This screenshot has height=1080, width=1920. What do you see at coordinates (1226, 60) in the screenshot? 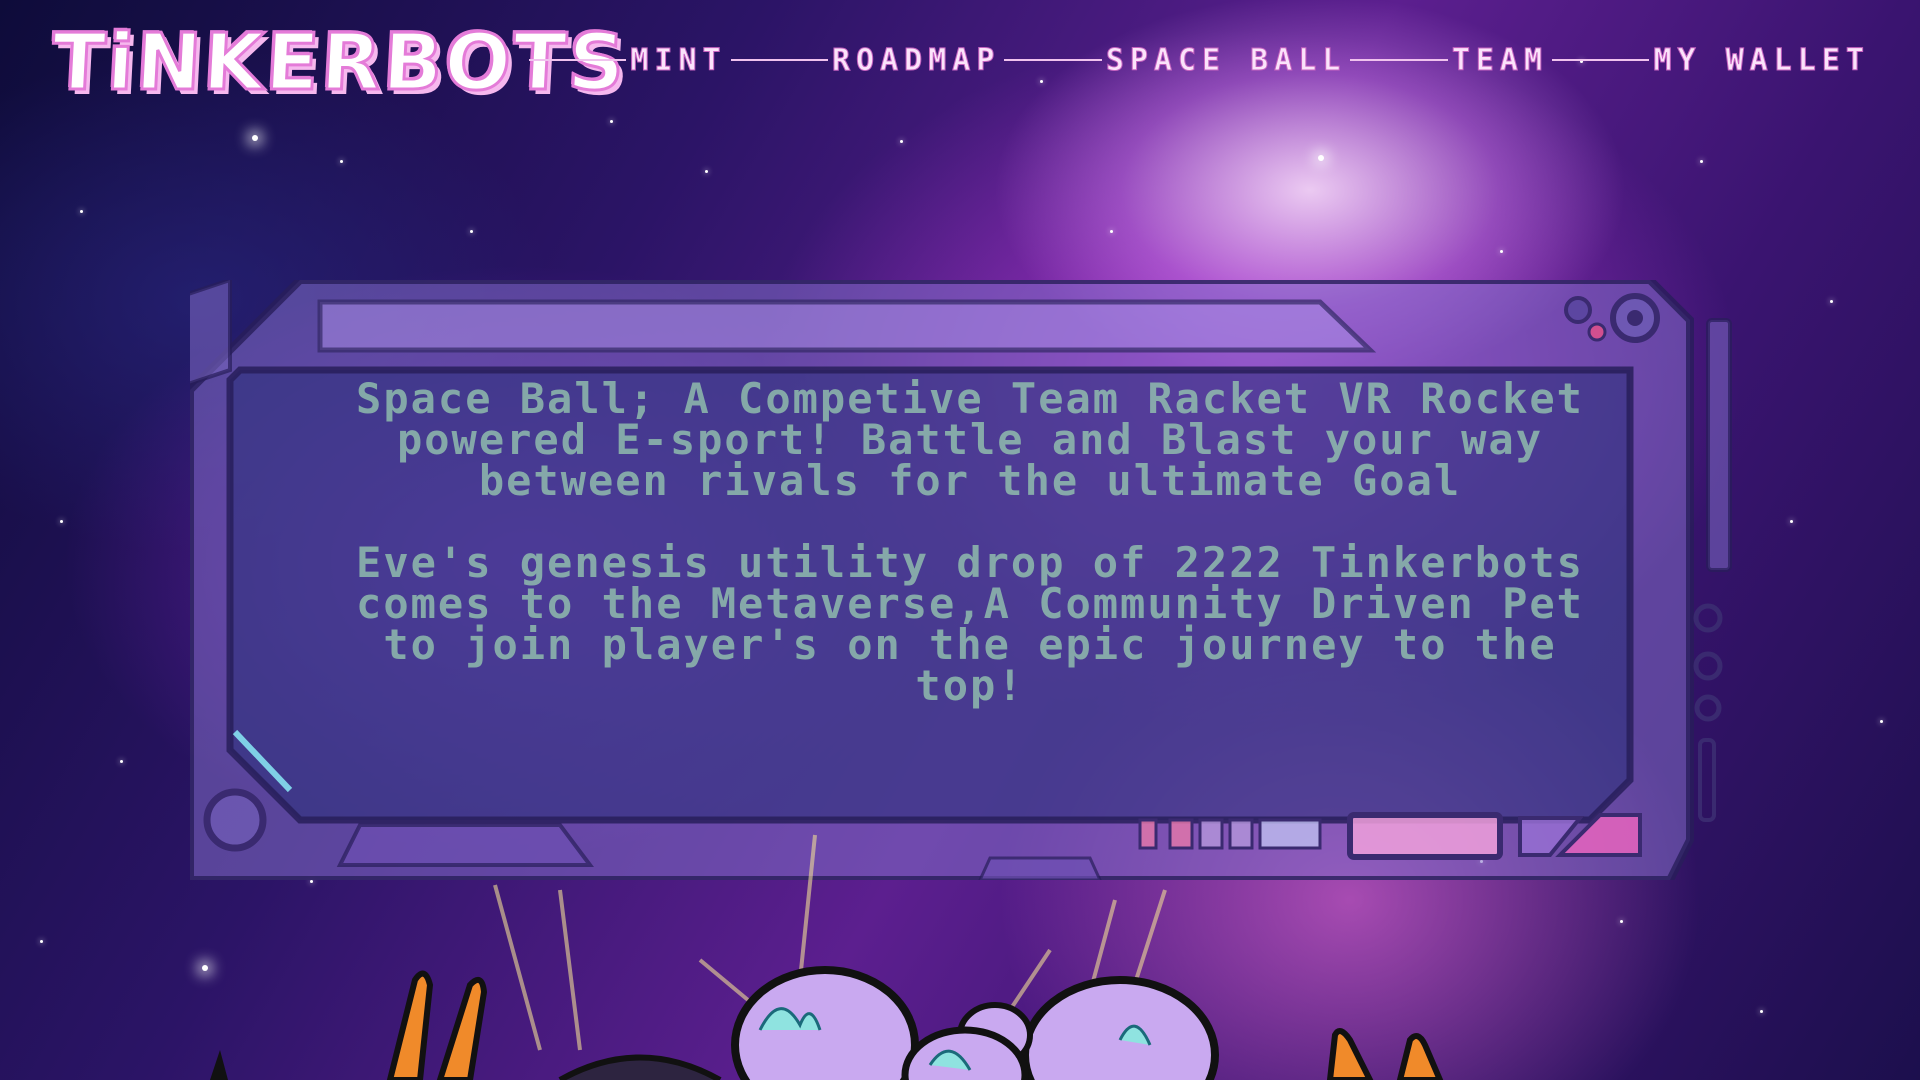
I see `nav-space-ball: SPACE BALL` at bounding box center [1226, 60].